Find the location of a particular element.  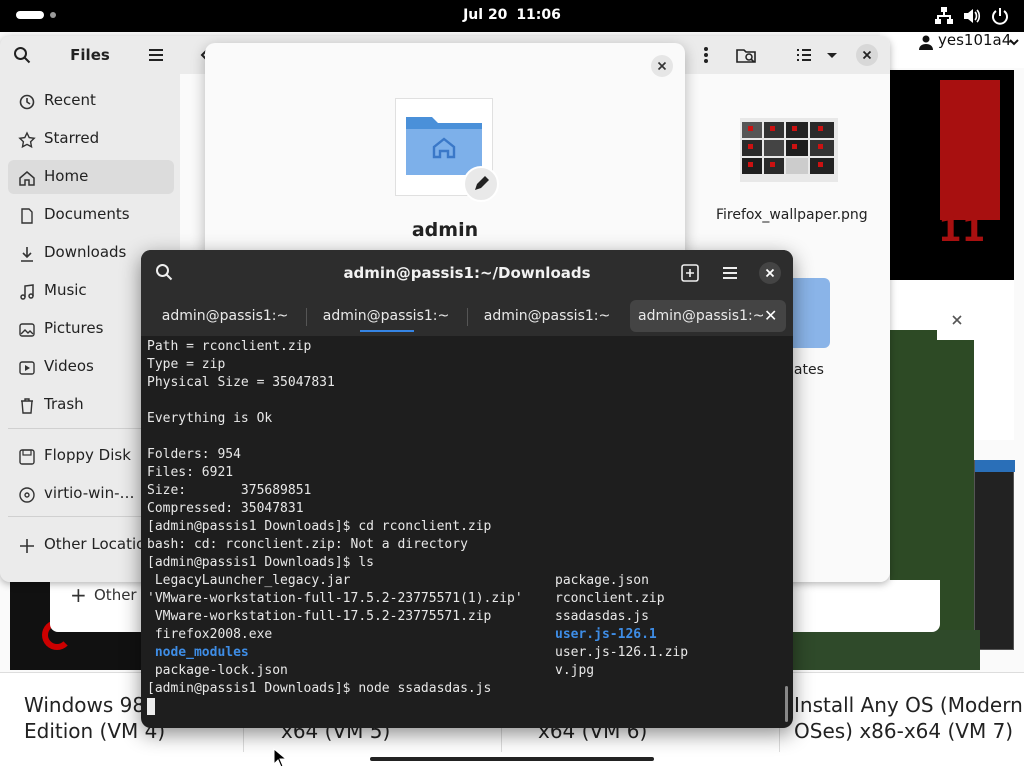

terminal-line: Everything is Ok is located at coordinates (210, 418).